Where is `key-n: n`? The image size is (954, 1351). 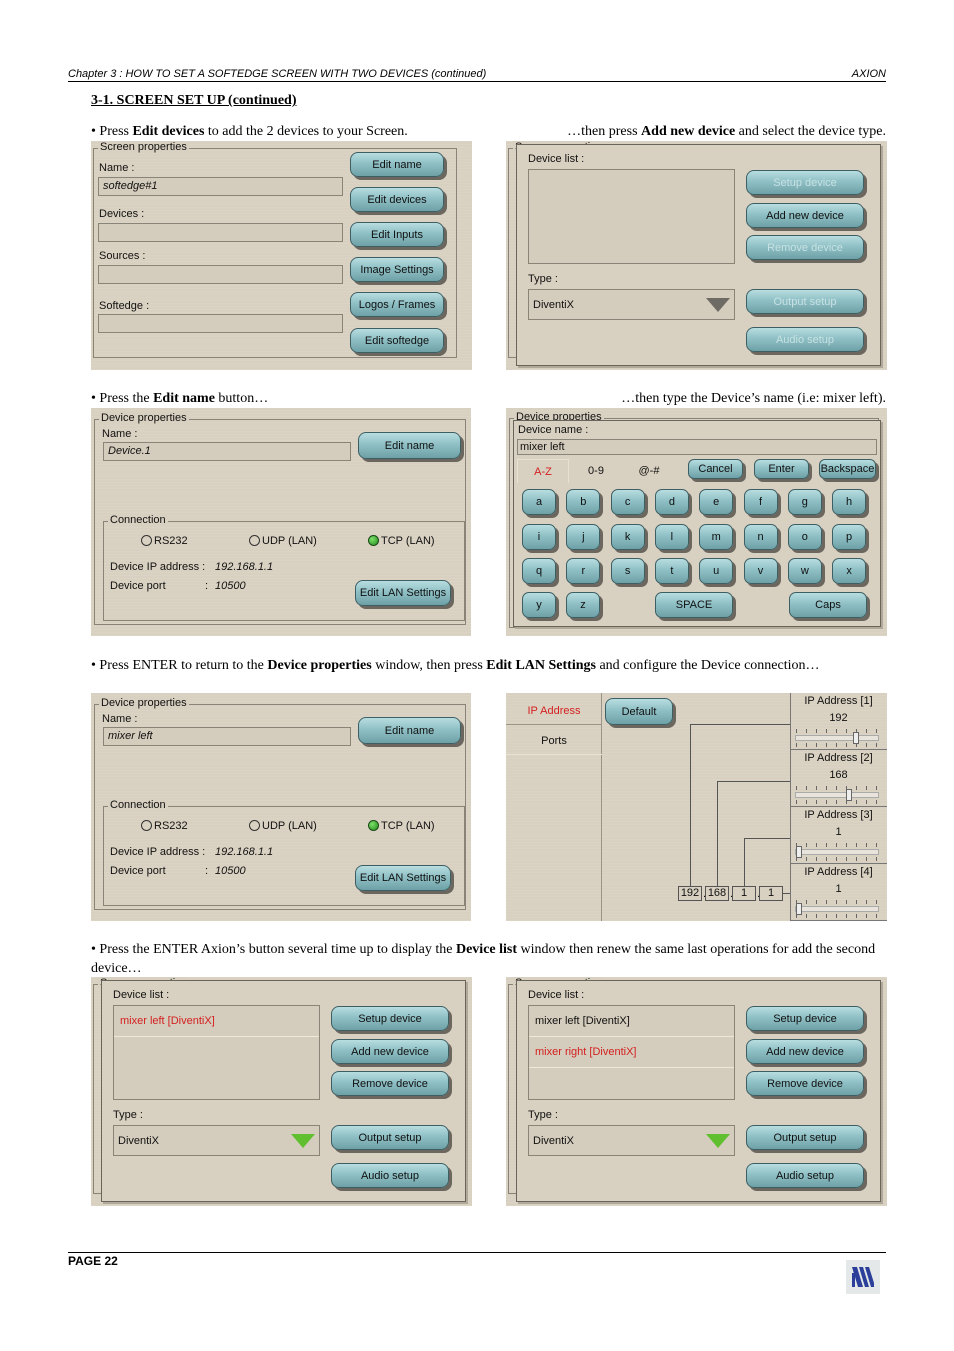 key-n: n is located at coordinates (760, 536).